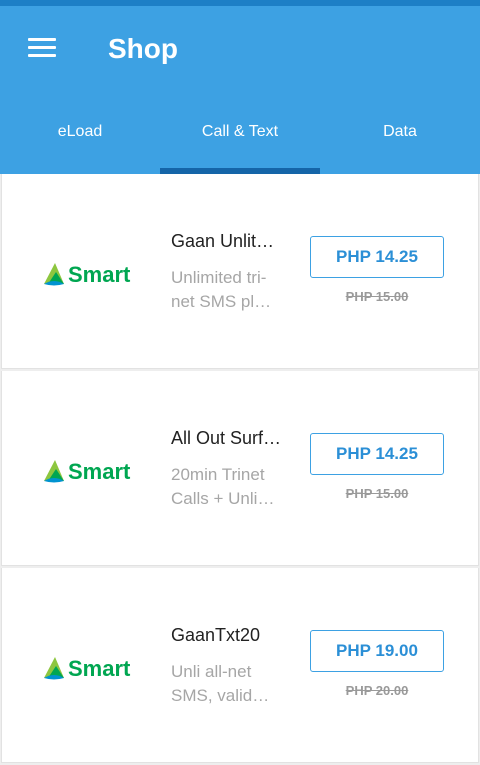 Image resolution: width=480 pixels, height=765 pixels. I want to click on menu-icon, so click(42, 48).